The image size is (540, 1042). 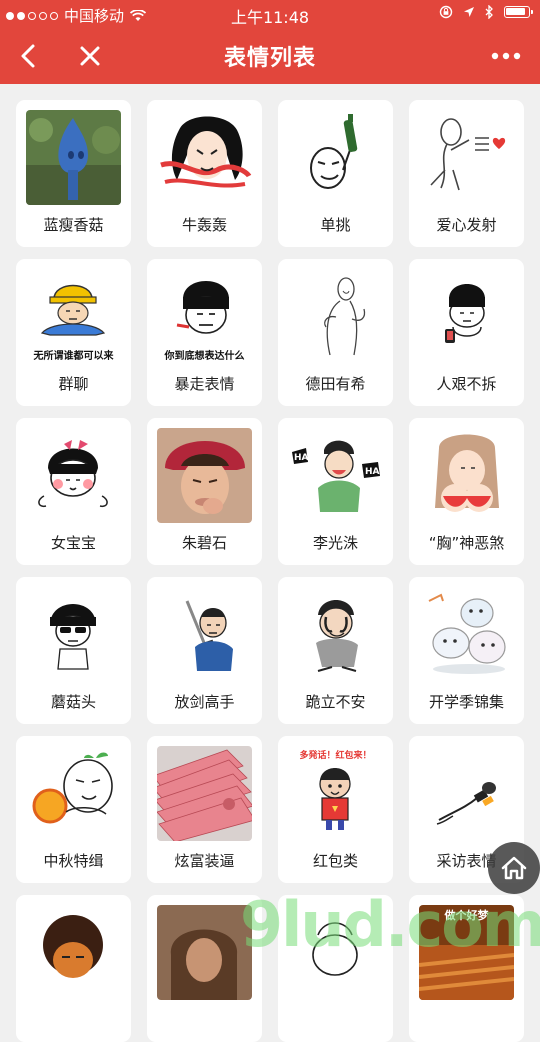 I want to click on sticker-card: 爱心发射, so click(x=466, y=173).